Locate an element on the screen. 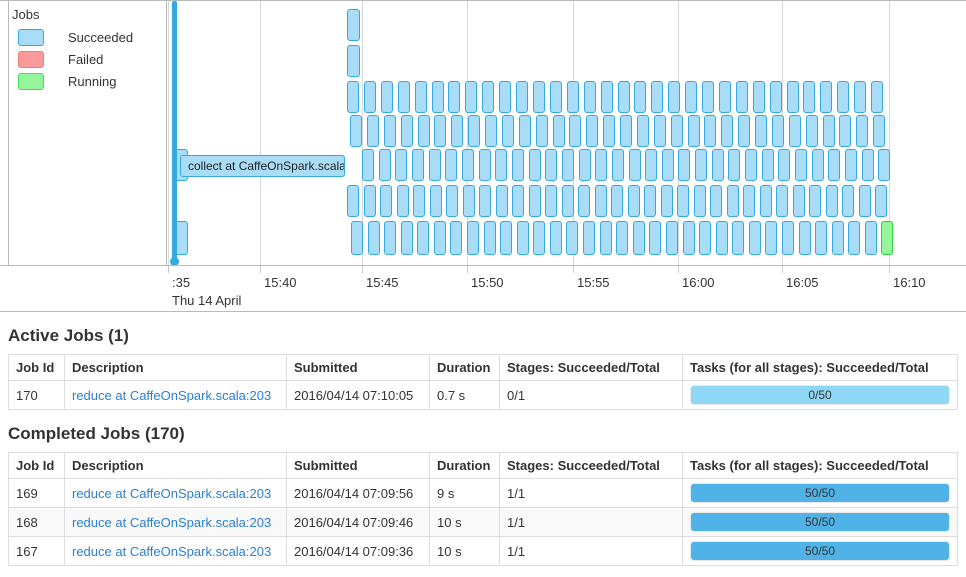  completed-jobs-column-header: Tasks (for all stages): Succeeded/Total is located at coordinates (820, 465).